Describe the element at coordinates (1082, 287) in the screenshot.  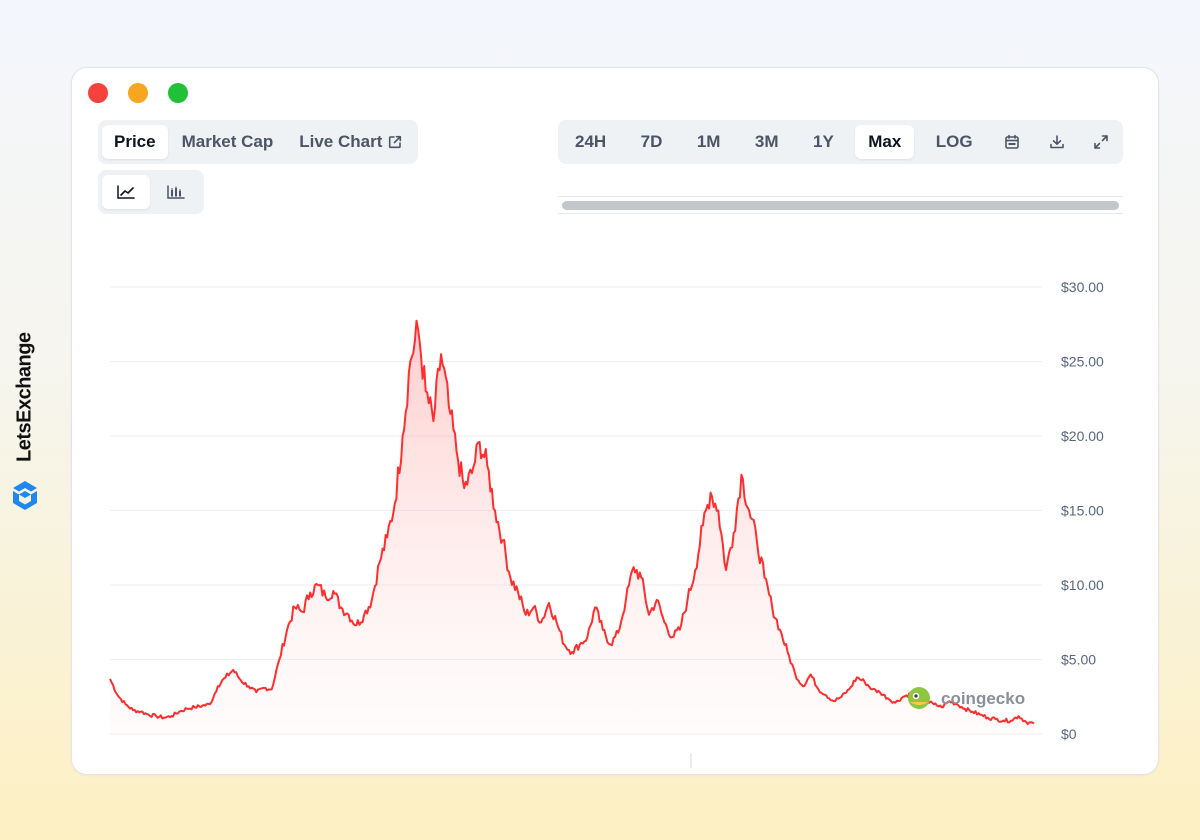
I see `y-tick-label: $30.00` at that location.